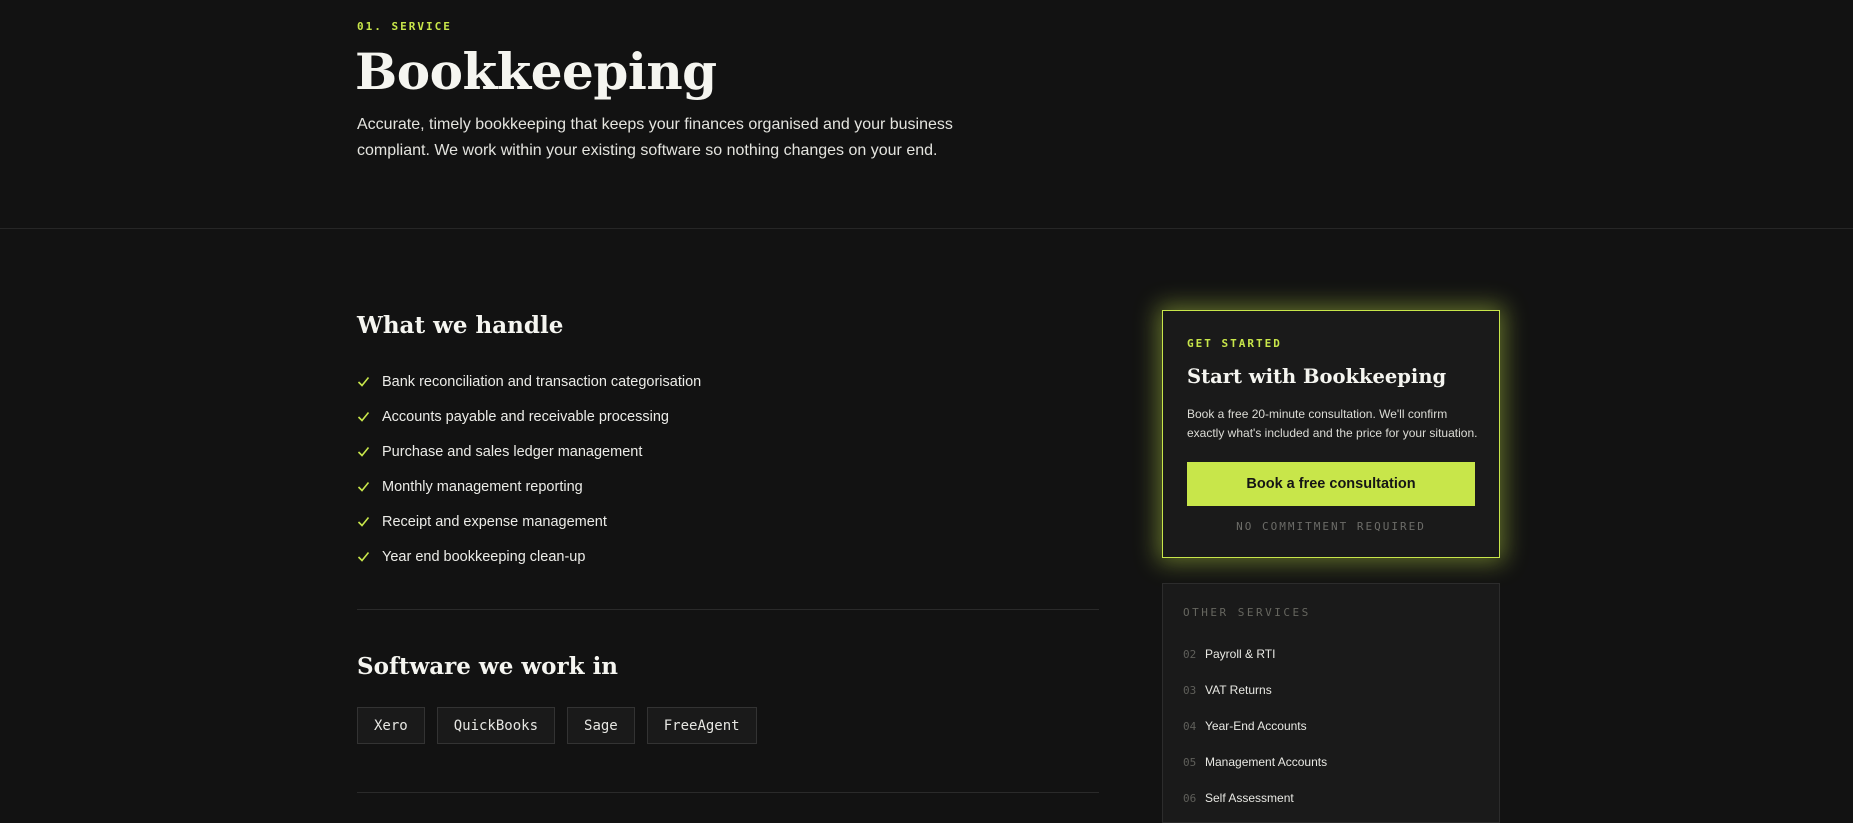  Describe the element at coordinates (512, 451) in the screenshot. I see `list-item-label: Purchase and sales ledger management` at that location.